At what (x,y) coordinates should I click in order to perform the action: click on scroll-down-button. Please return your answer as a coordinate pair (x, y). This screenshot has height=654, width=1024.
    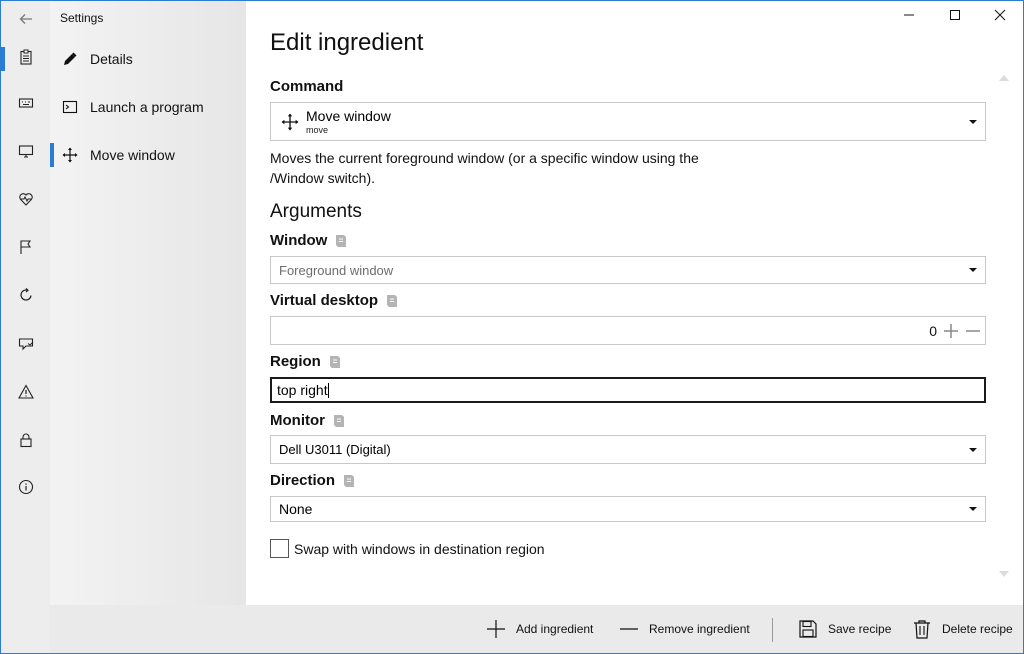
    Looking at the image, I should click on (1004, 574).